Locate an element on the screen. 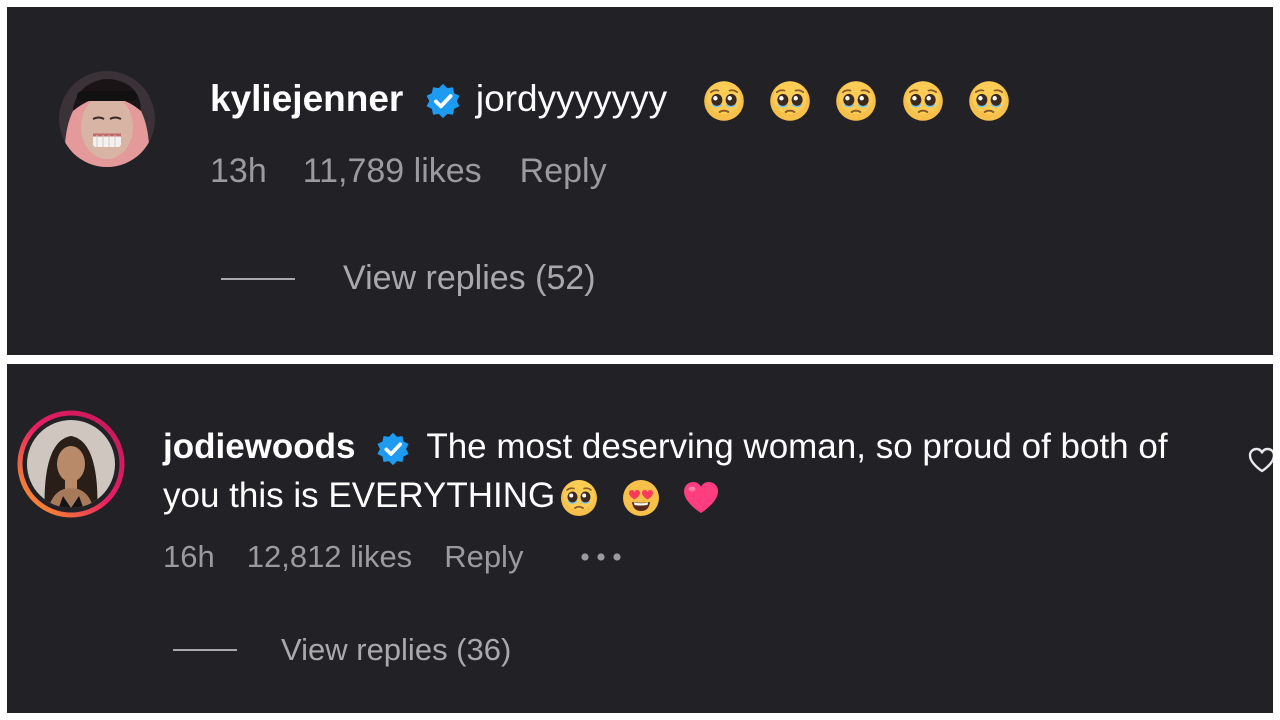 This screenshot has height=720, width=1280. likes-count: 11,789 likes is located at coordinates (392, 171).